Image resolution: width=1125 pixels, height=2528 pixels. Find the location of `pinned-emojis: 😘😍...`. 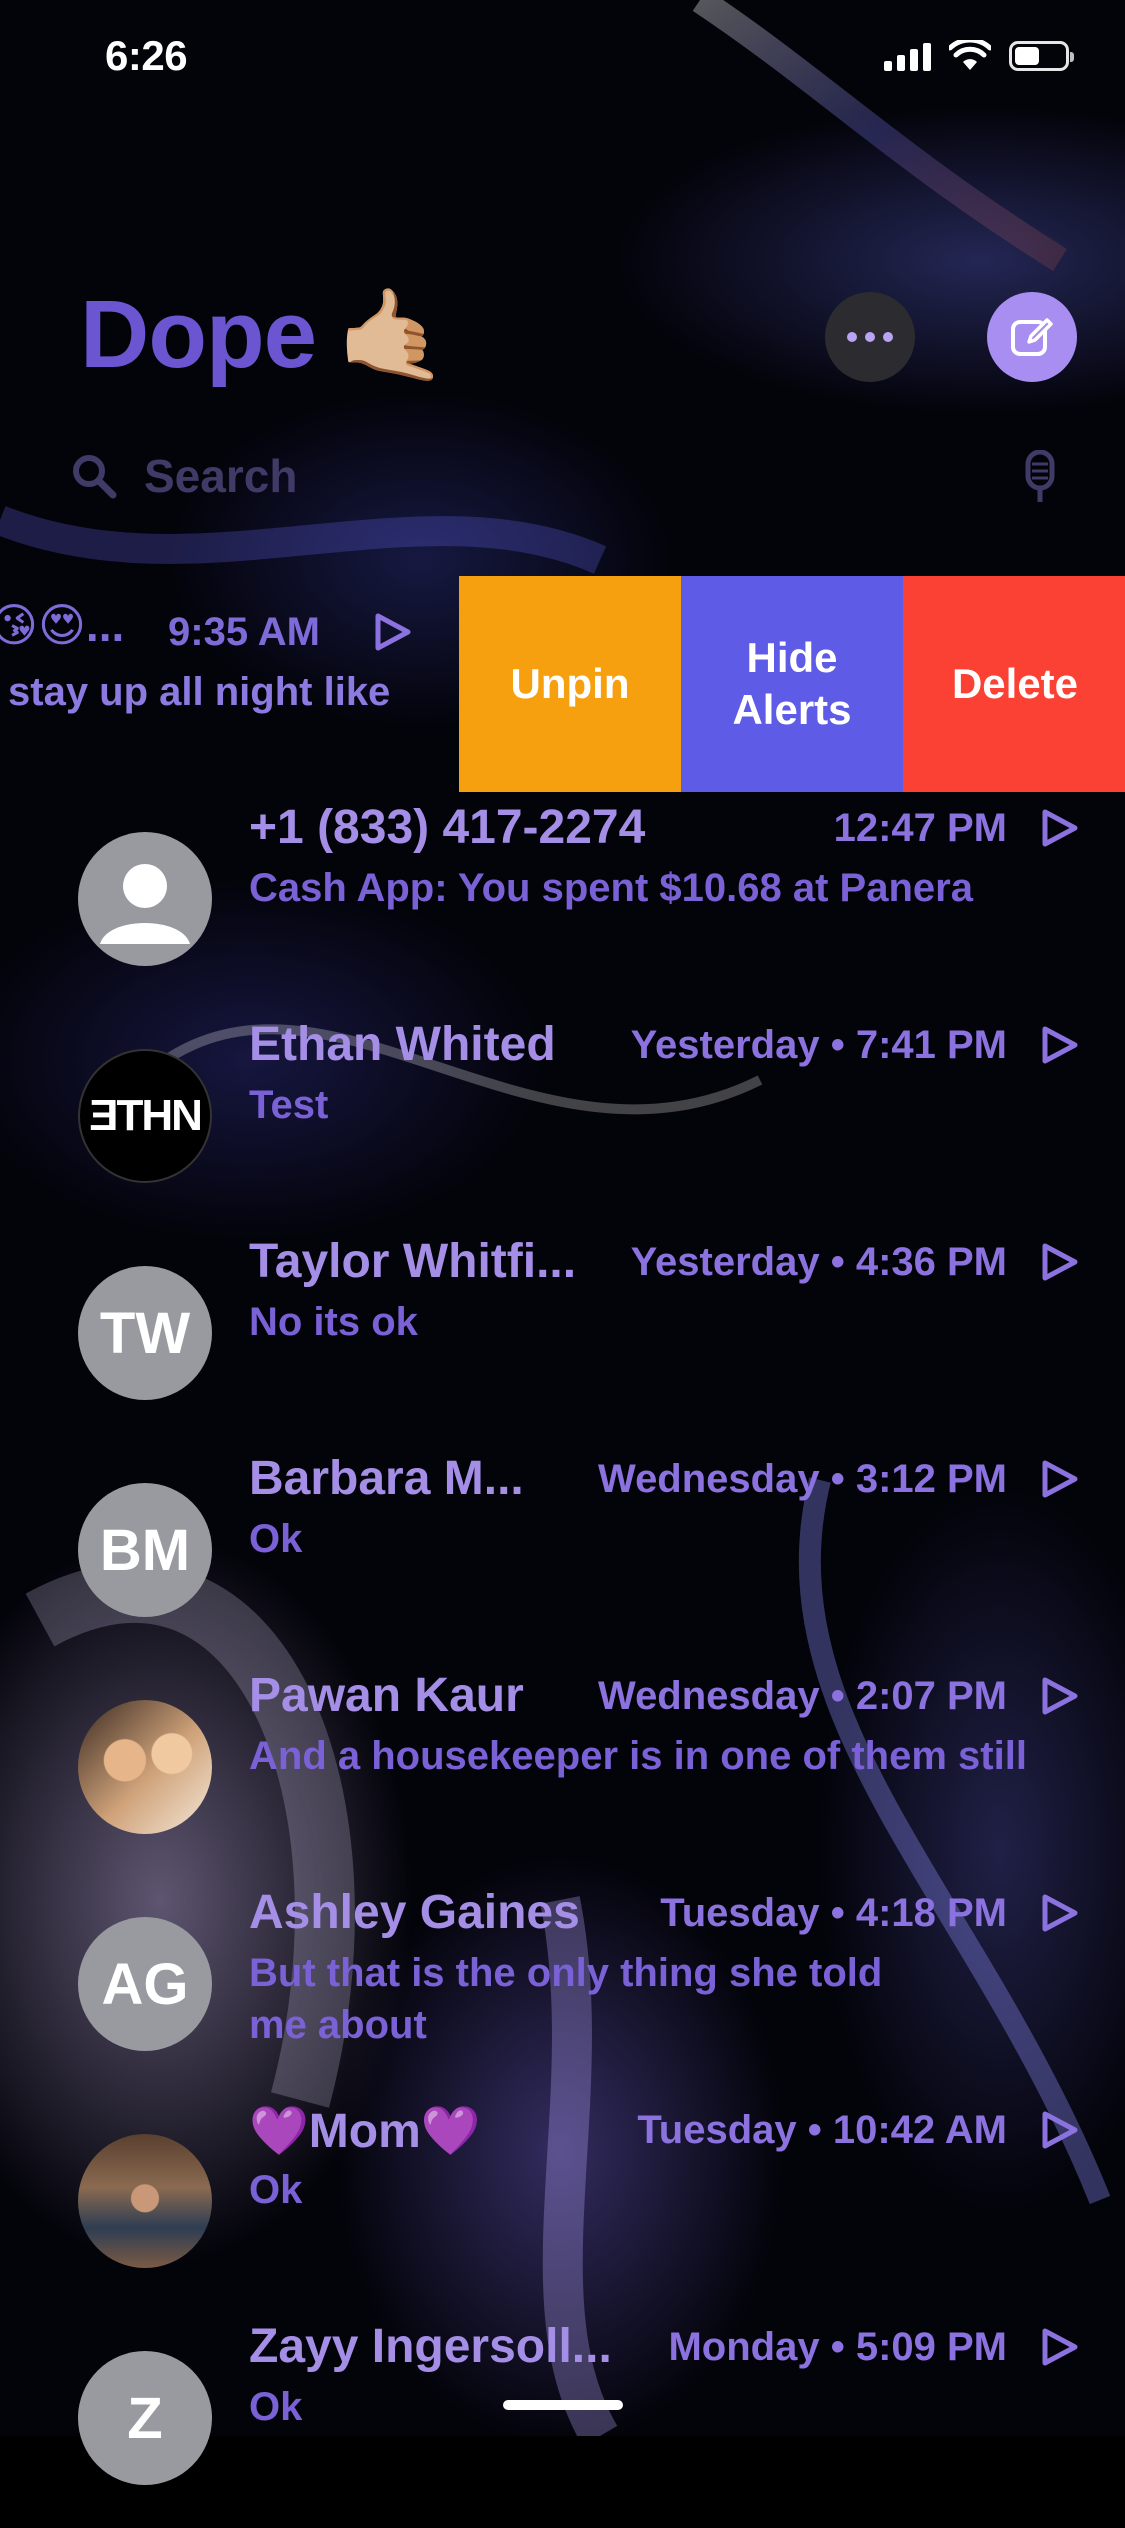

pinned-emojis: 😘😍... is located at coordinates (62, 625).